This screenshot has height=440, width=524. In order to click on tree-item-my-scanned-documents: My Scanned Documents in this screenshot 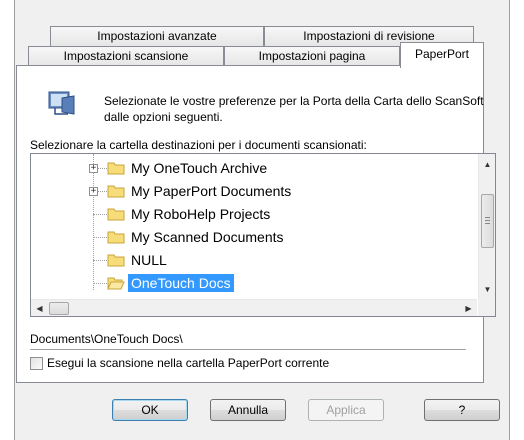, I will do `click(197, 237)`.